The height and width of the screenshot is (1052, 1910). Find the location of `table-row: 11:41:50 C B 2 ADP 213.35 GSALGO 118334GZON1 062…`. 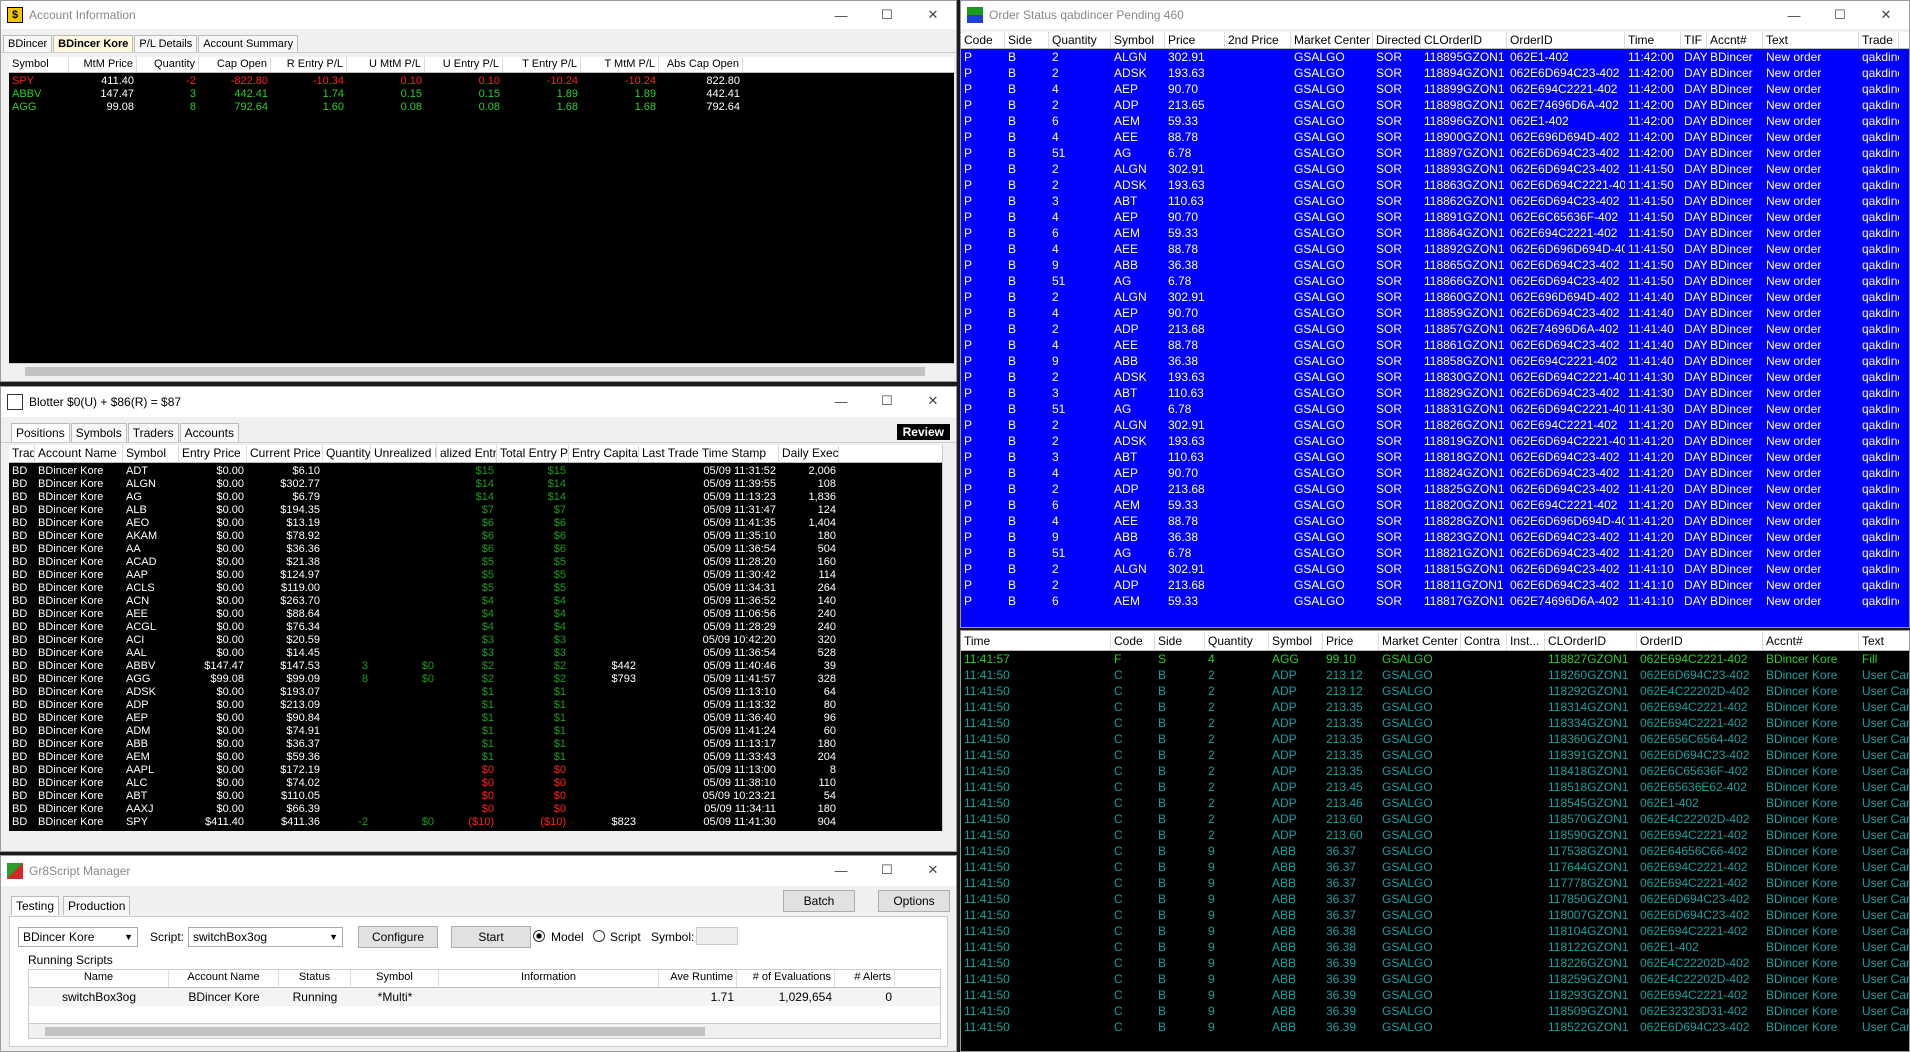

table-row: 11:41:50 C B 2 ADP 213.35 GSALGO 118334GZON1 062… is located at coordinates (1435, 723).